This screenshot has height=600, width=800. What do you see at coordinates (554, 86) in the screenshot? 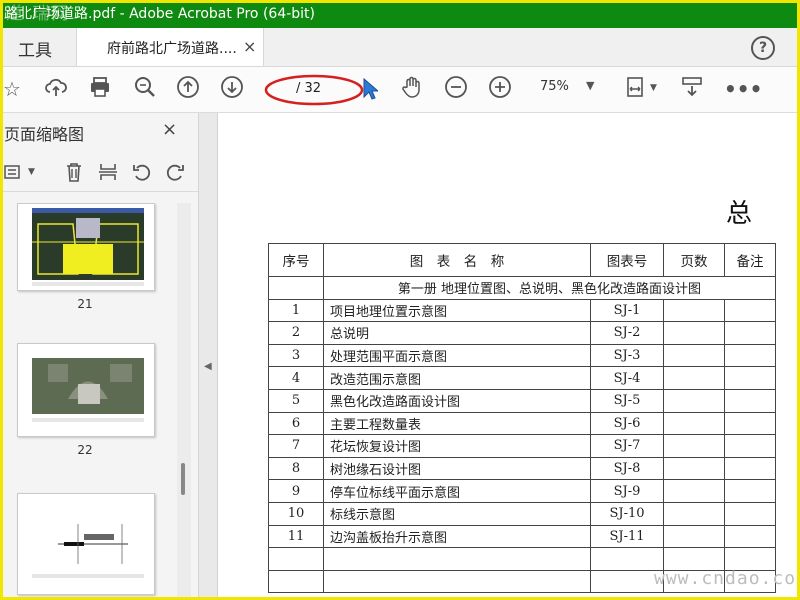
I see `zoom-level: 75%` at bounding box center [554, 86].